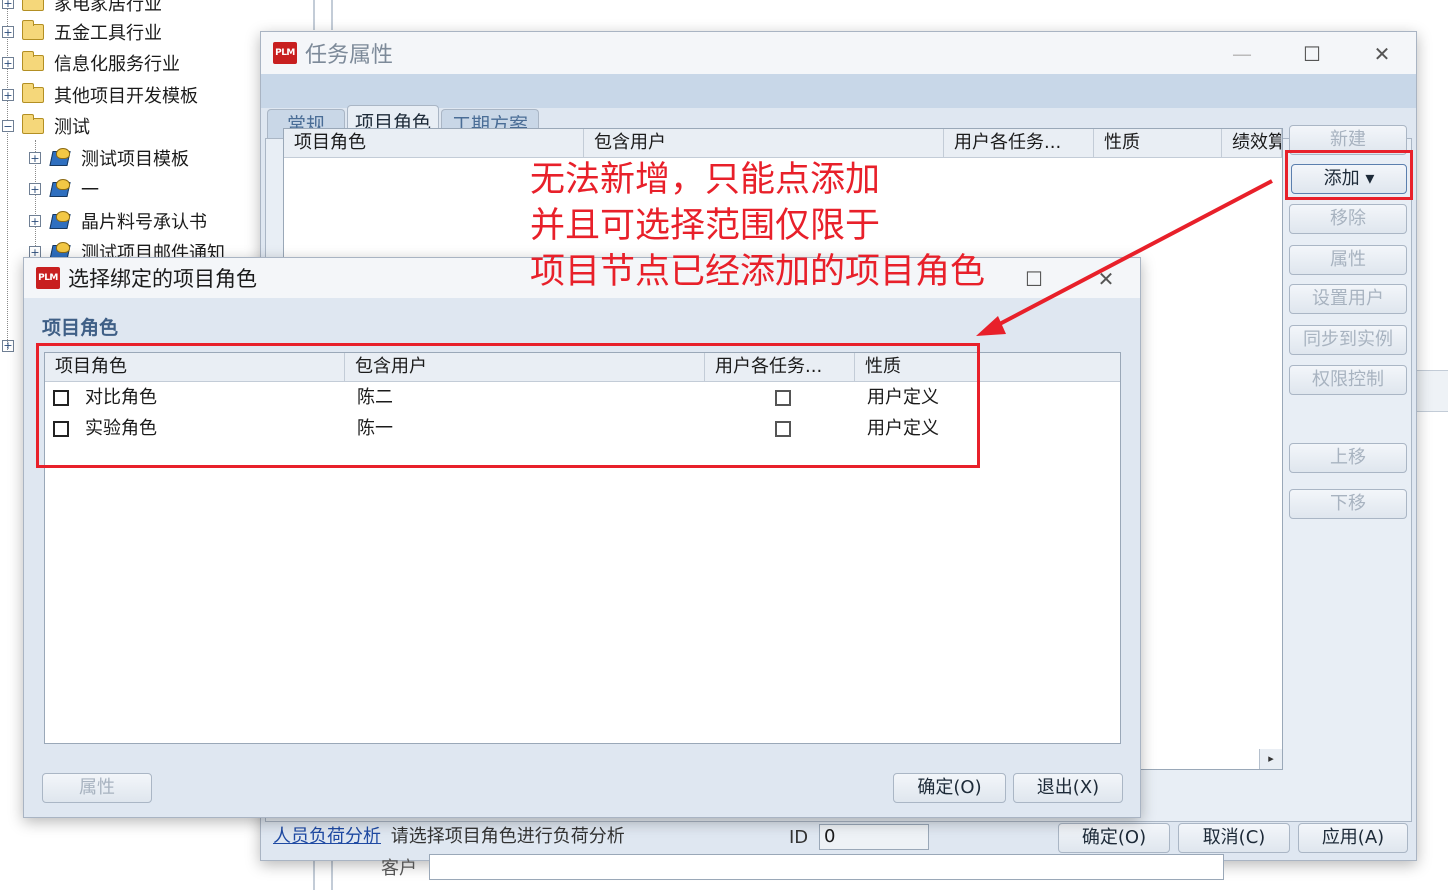 The width and height of the screenshot is (1448, 890). I want to click on annotation-arrow, so click(1124, 257).